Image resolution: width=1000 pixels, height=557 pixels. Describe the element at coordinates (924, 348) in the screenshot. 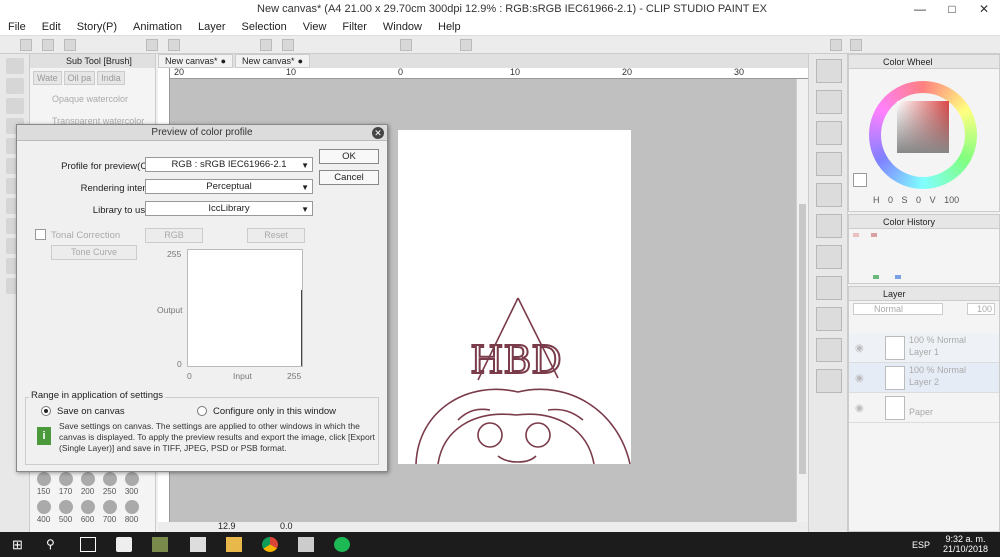

I see `layer-row: ◉ 100 % Normal Layer 1` at that location.